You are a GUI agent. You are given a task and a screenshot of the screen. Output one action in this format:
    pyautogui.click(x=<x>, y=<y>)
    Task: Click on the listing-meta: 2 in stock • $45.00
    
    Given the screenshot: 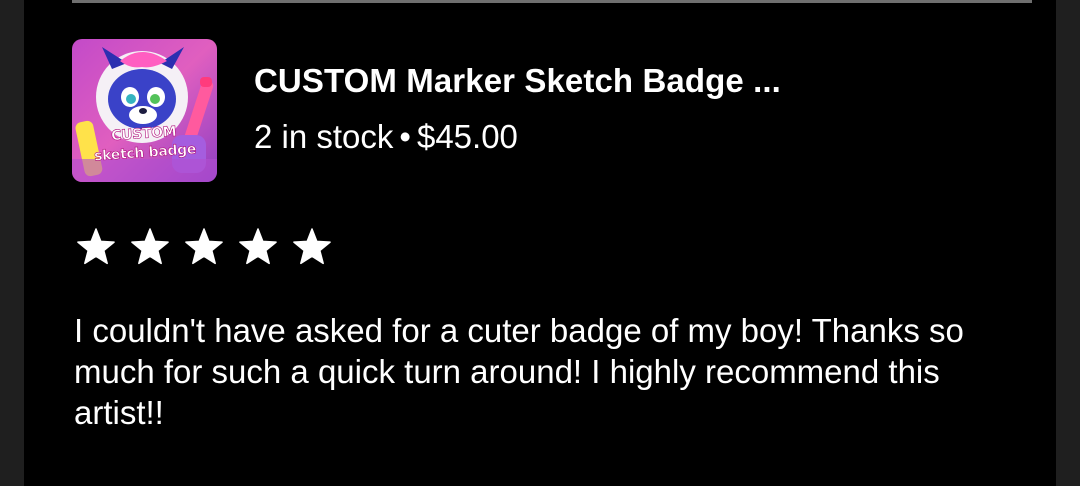 What is the action you would take?
    pyautogui.click(x=386, y=137)
    